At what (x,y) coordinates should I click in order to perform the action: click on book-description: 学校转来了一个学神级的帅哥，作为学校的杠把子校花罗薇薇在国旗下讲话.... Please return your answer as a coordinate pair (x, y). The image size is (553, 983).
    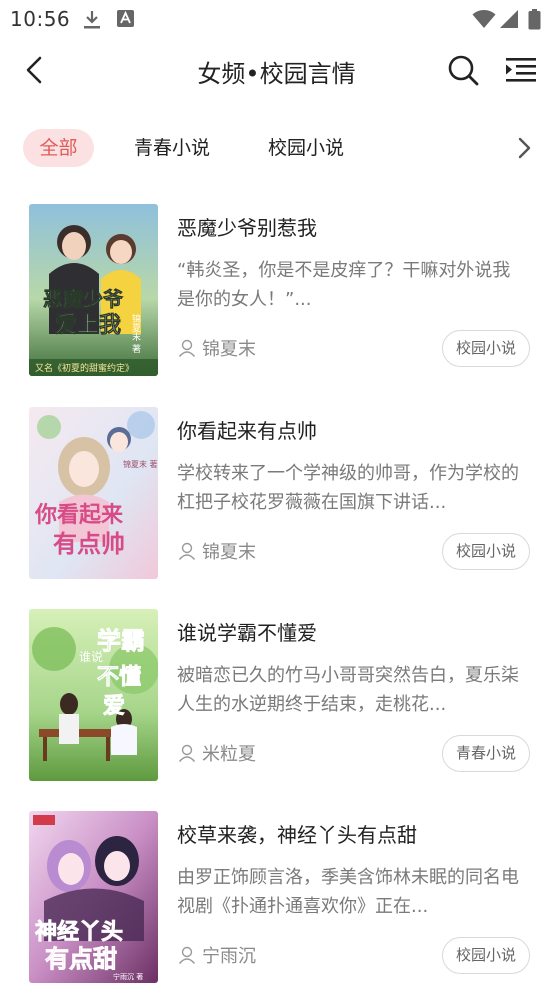
    Looking at the image, I should click on (348, 488).